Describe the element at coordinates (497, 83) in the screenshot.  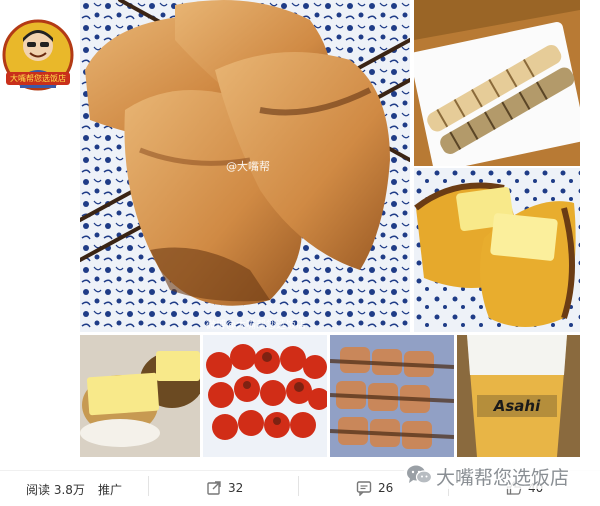
I see `photo-mushroom-skewers` at that location.